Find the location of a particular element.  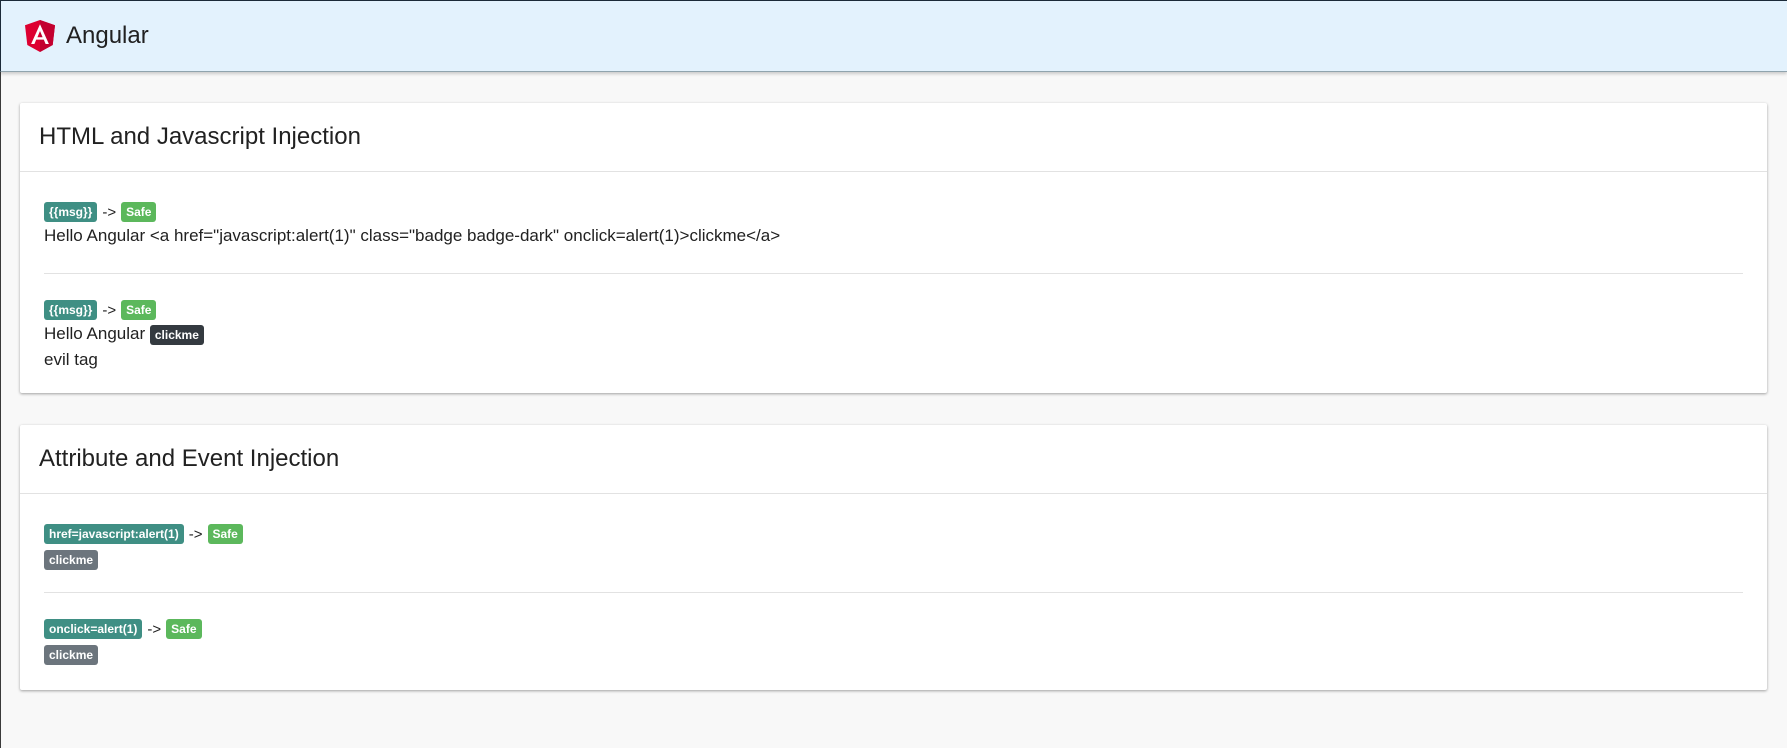

app-toolbar: Angular is located at coordinates (893, 36).